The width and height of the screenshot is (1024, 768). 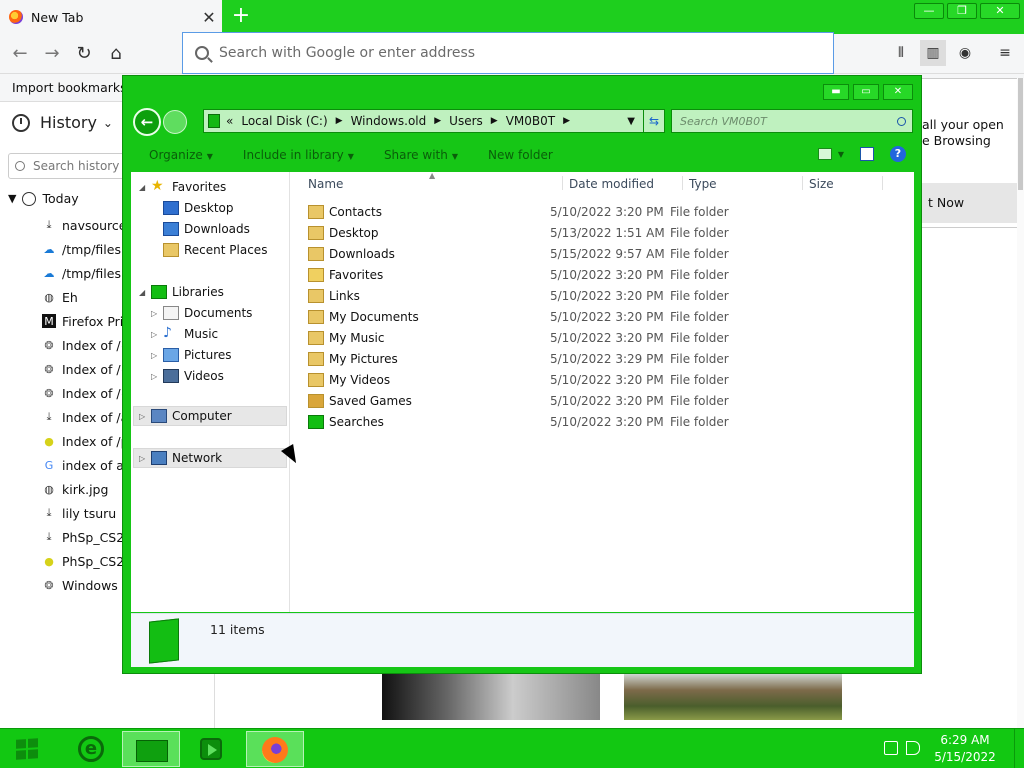 What do you see at coordinates (211, 749) in the screenshot?
I see `taskbar-media-player` at bounding box center [211, 749].